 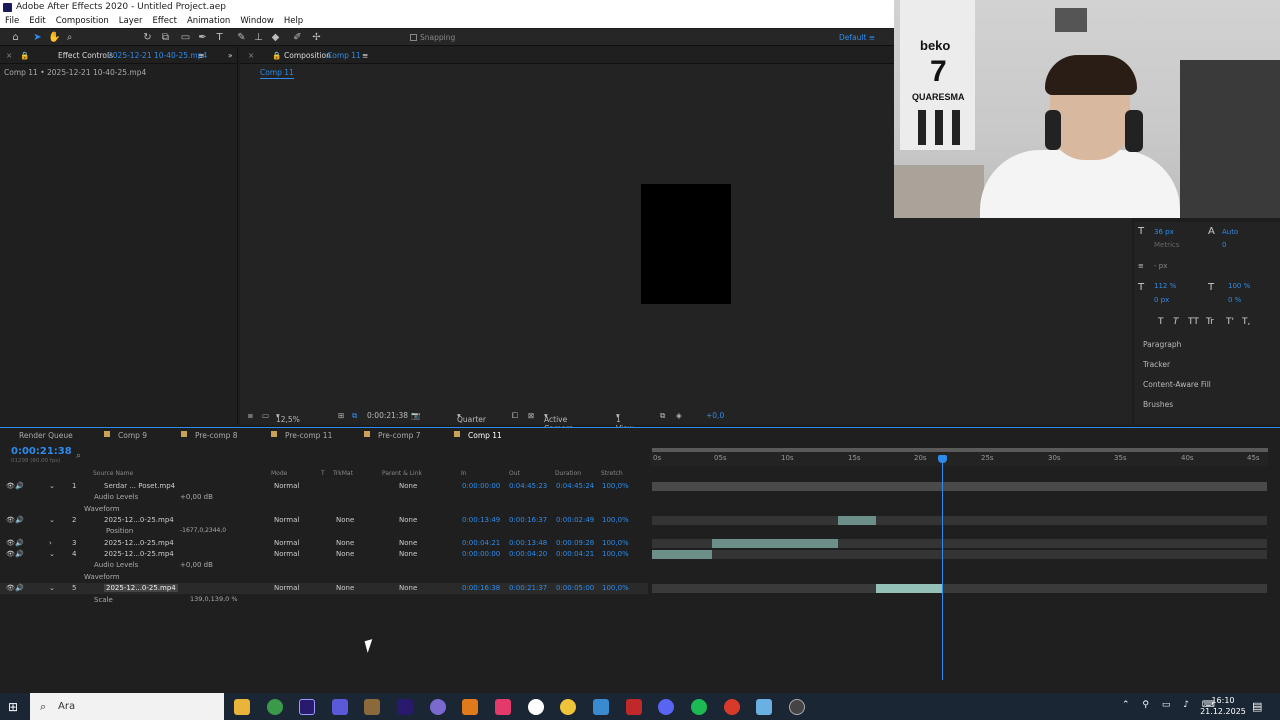 What do you see at coordinates (528, 543) in the screenshot?
I see `layer-out: 0:00:13:48` at bounding box center [528, 543].